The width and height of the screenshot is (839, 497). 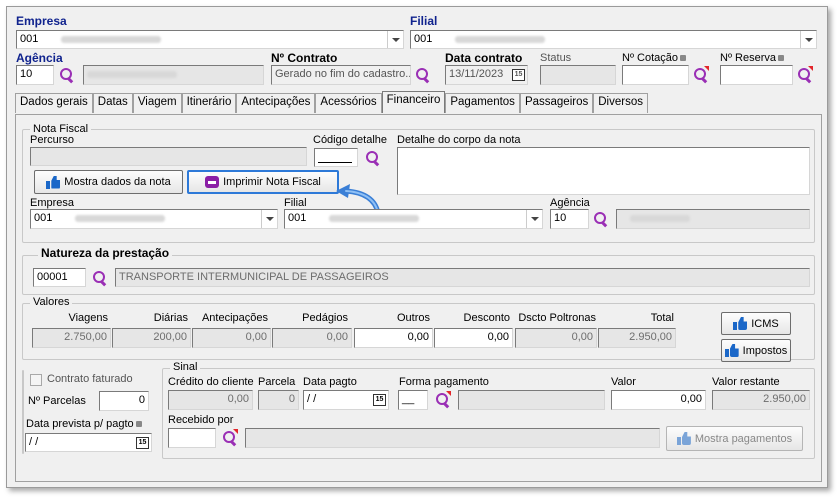 What do you see at coordinates (154, 219) in the screenshot?
I see `nf-empresa-select: 001` at bounding box center [154, 219].